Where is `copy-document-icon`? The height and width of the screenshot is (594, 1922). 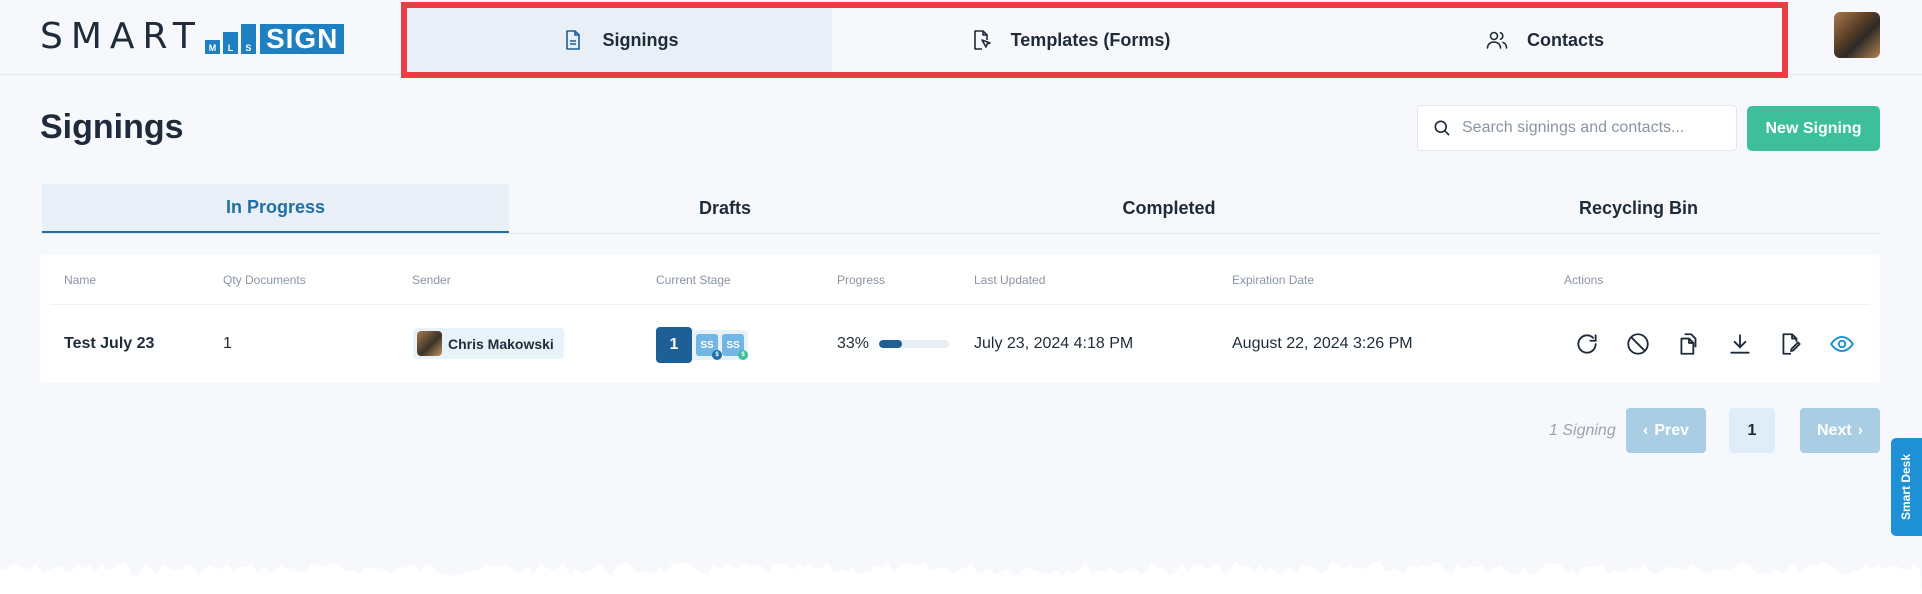
copy-document-icon is located at coordinates (1688, 344).